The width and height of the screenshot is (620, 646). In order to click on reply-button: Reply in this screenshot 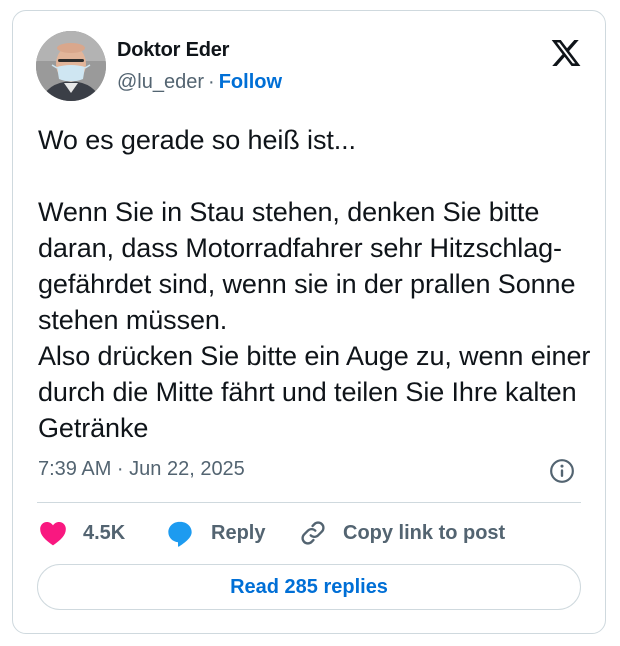, I will do `click(215, 533)`.